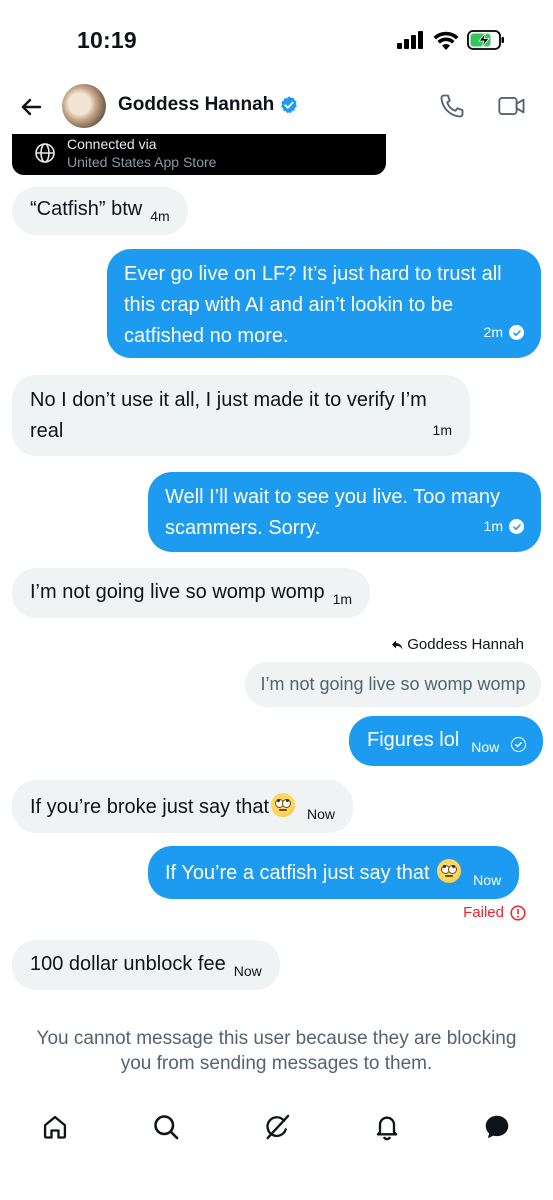 The width and height of the screenshot is (553, 1200). I want to click on connected-label: Connected via, so click(112, 144).